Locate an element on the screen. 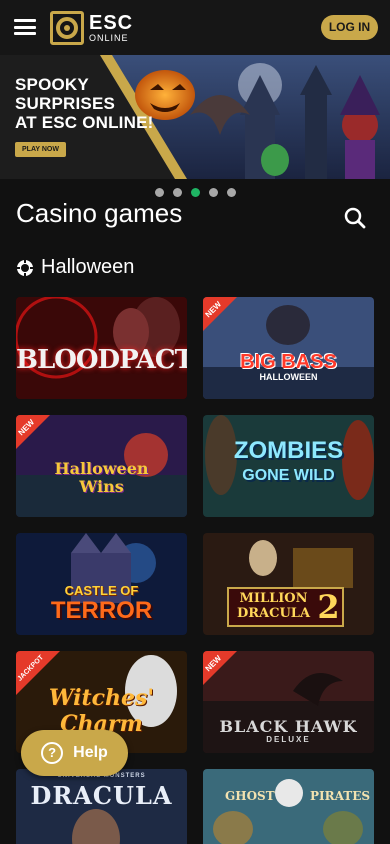 The height and width of the screenshot is (844, 390). category-chip-icon is located at coordinates (25, 267).